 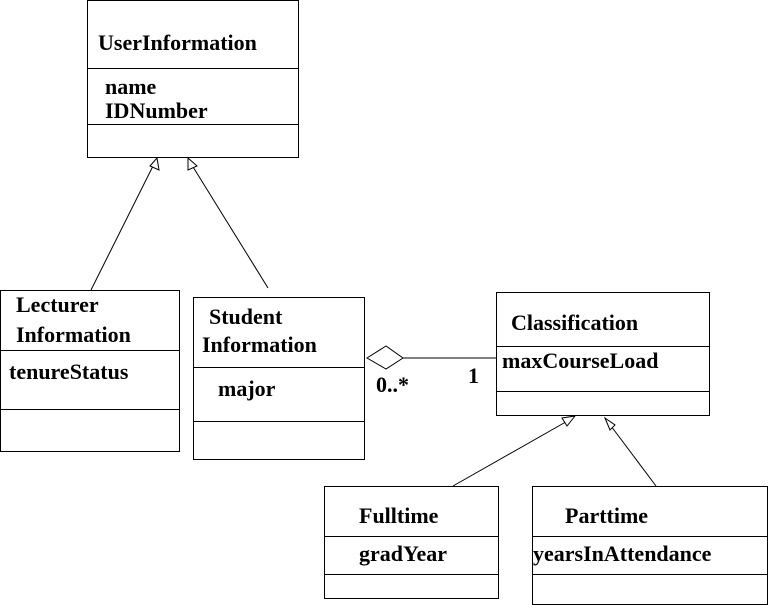 I want to click on generalization-parttime-to-classification, so click(x=630, y=451).